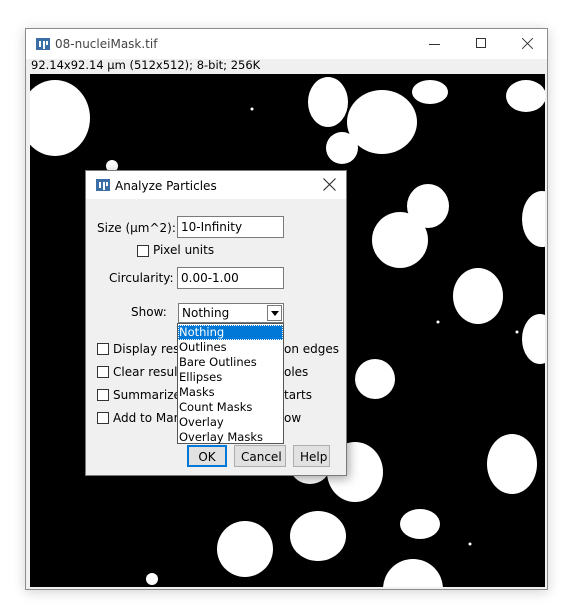 This screenshot has width=579, height=615. What do you see at coordinates (150, 349) in the screenshot?
I see `display-results-label: Display resu` at bounding box center [150, 349].